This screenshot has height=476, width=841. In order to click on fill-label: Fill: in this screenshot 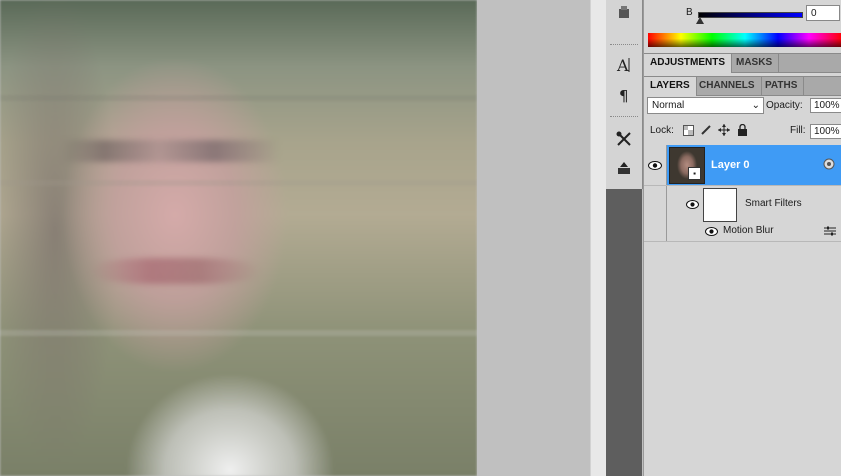, I will do `click(798, 130)`.